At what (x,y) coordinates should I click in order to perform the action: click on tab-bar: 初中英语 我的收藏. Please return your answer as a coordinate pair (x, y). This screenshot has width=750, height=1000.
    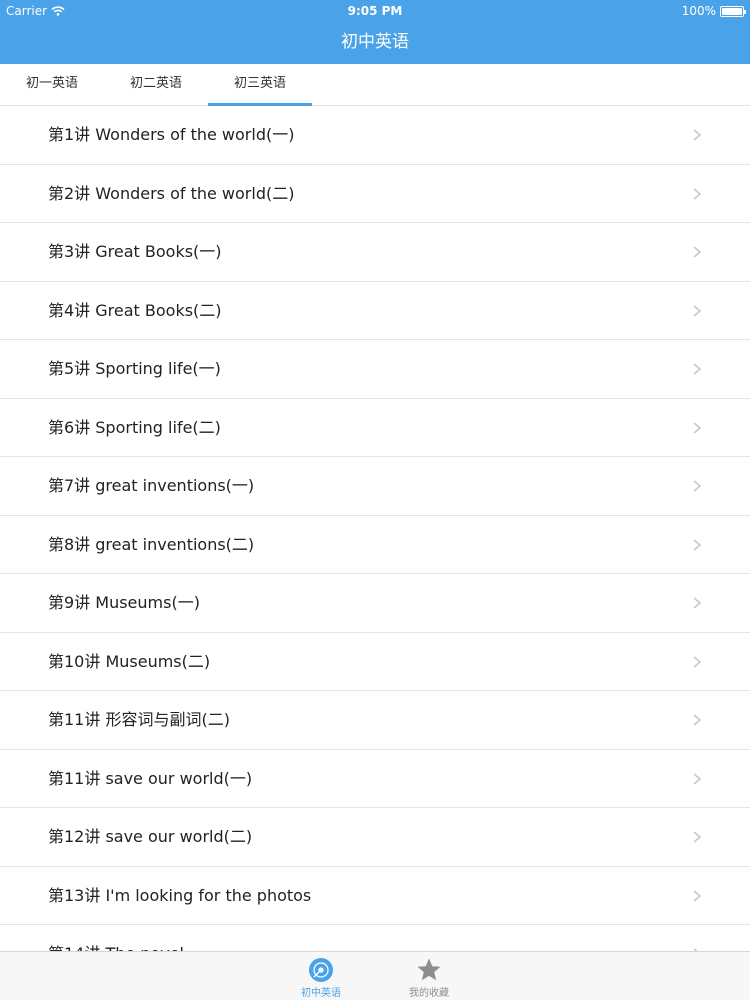
    Looking at the image, I should click on (375, 975).